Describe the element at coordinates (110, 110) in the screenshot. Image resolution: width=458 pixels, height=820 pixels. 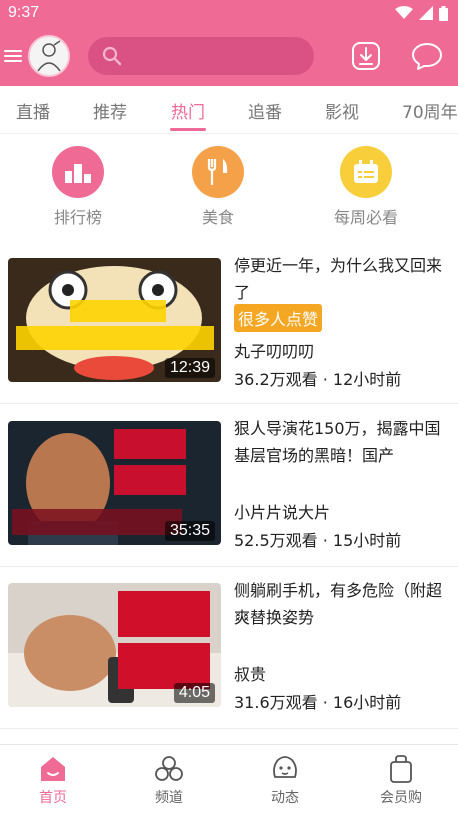
I see `tab-recommend: 推荐` at that location.